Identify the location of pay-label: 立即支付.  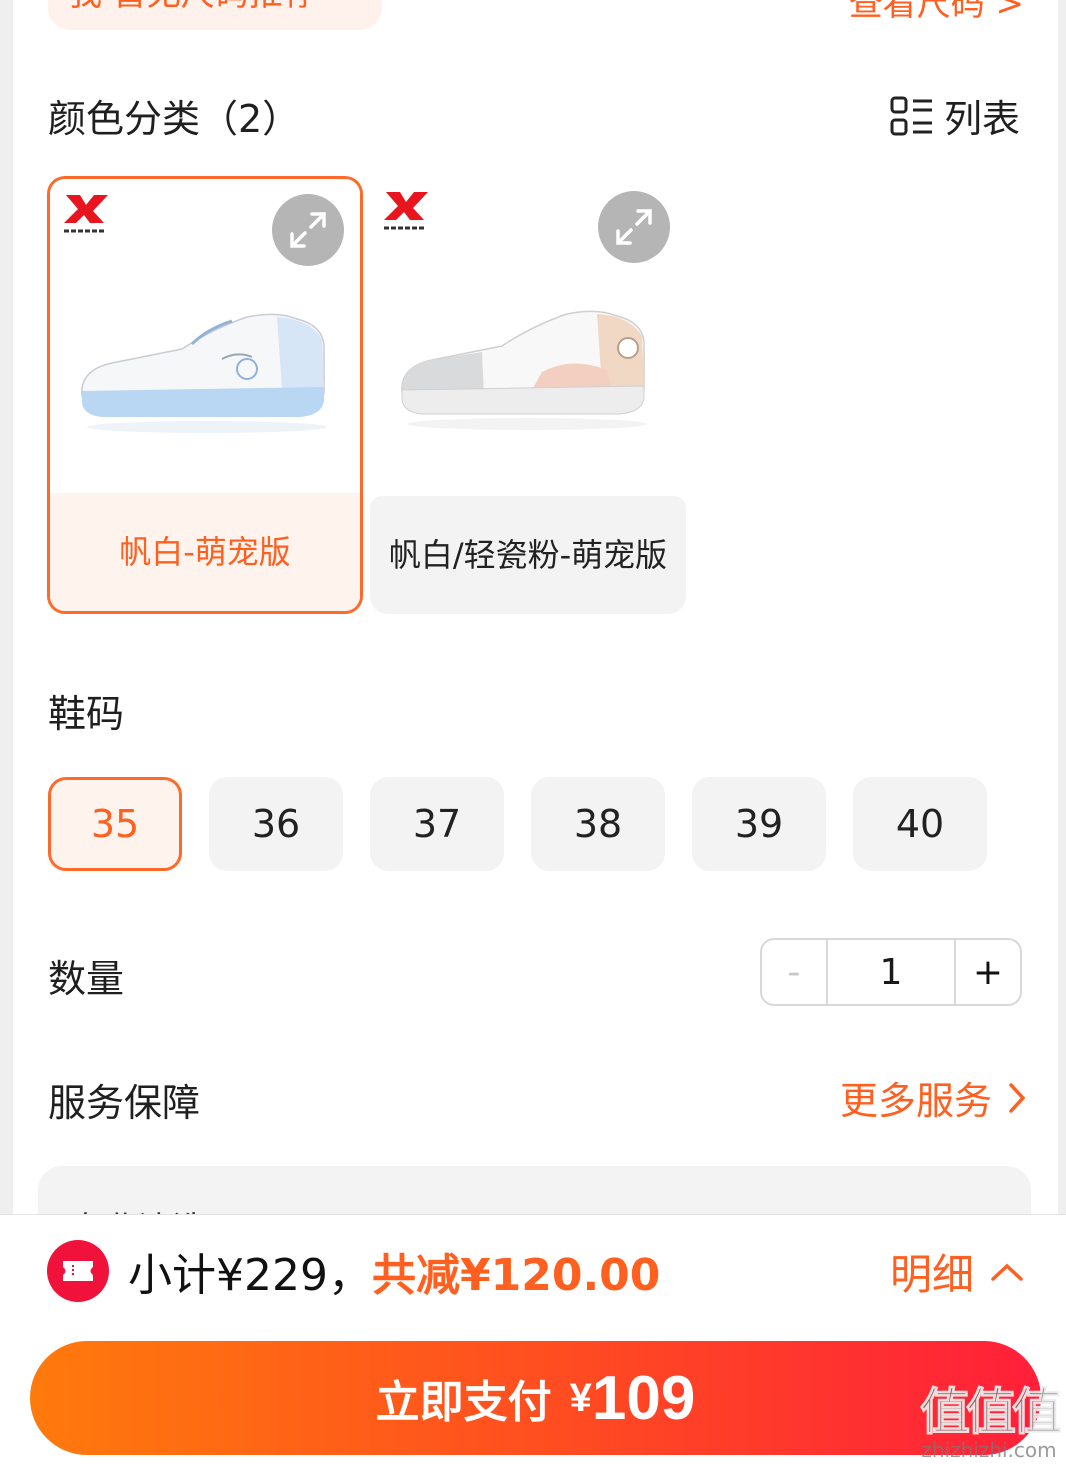
(463, 1402).